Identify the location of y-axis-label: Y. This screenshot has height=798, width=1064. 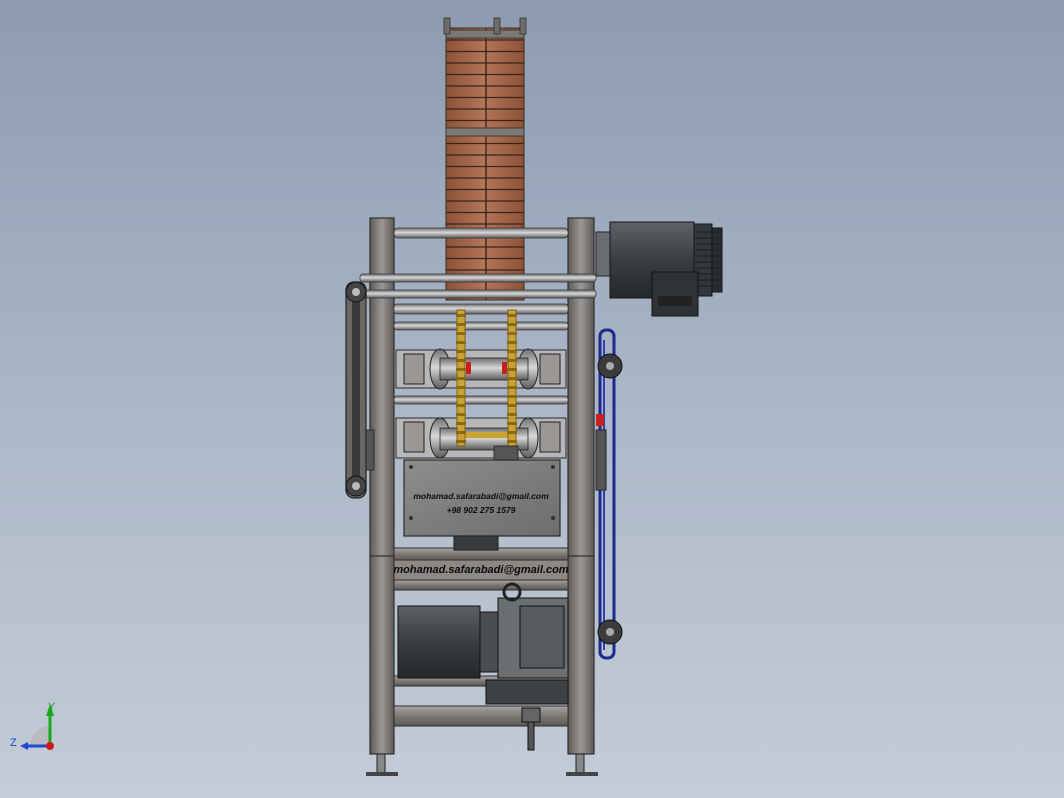
(52, 707).